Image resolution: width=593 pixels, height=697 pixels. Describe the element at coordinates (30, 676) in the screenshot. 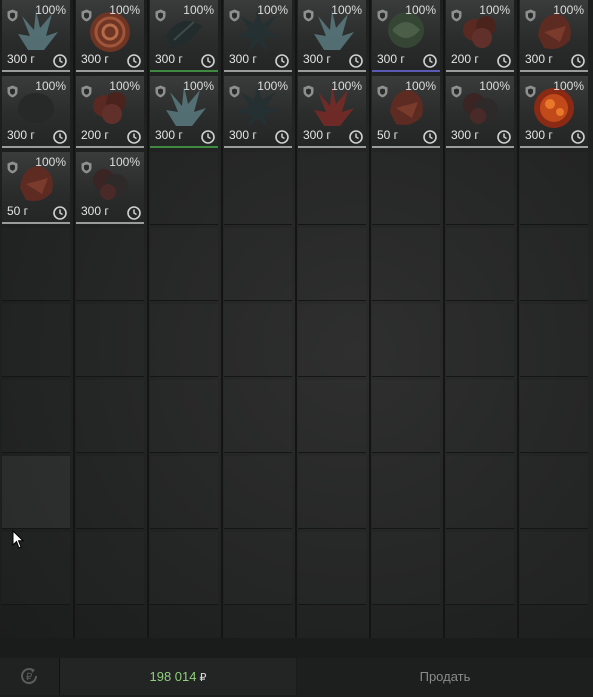

I see `refresh-button: ₽` at that location.